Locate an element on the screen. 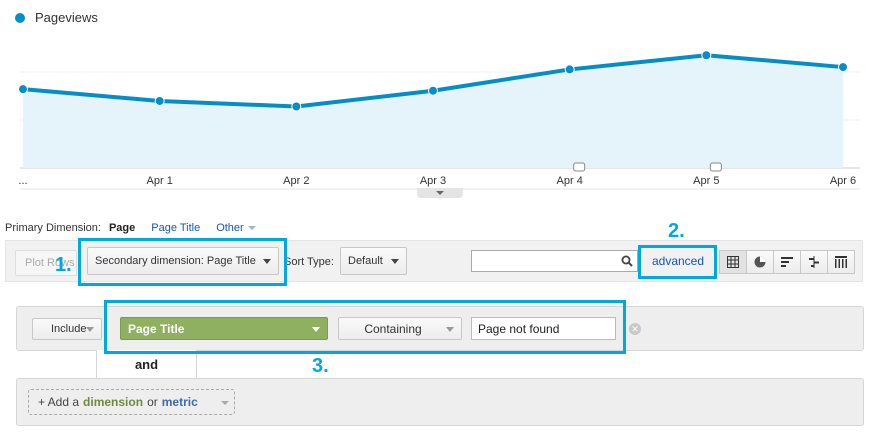  sort-type-dropdown: Default is located at coordinates (373, 261).